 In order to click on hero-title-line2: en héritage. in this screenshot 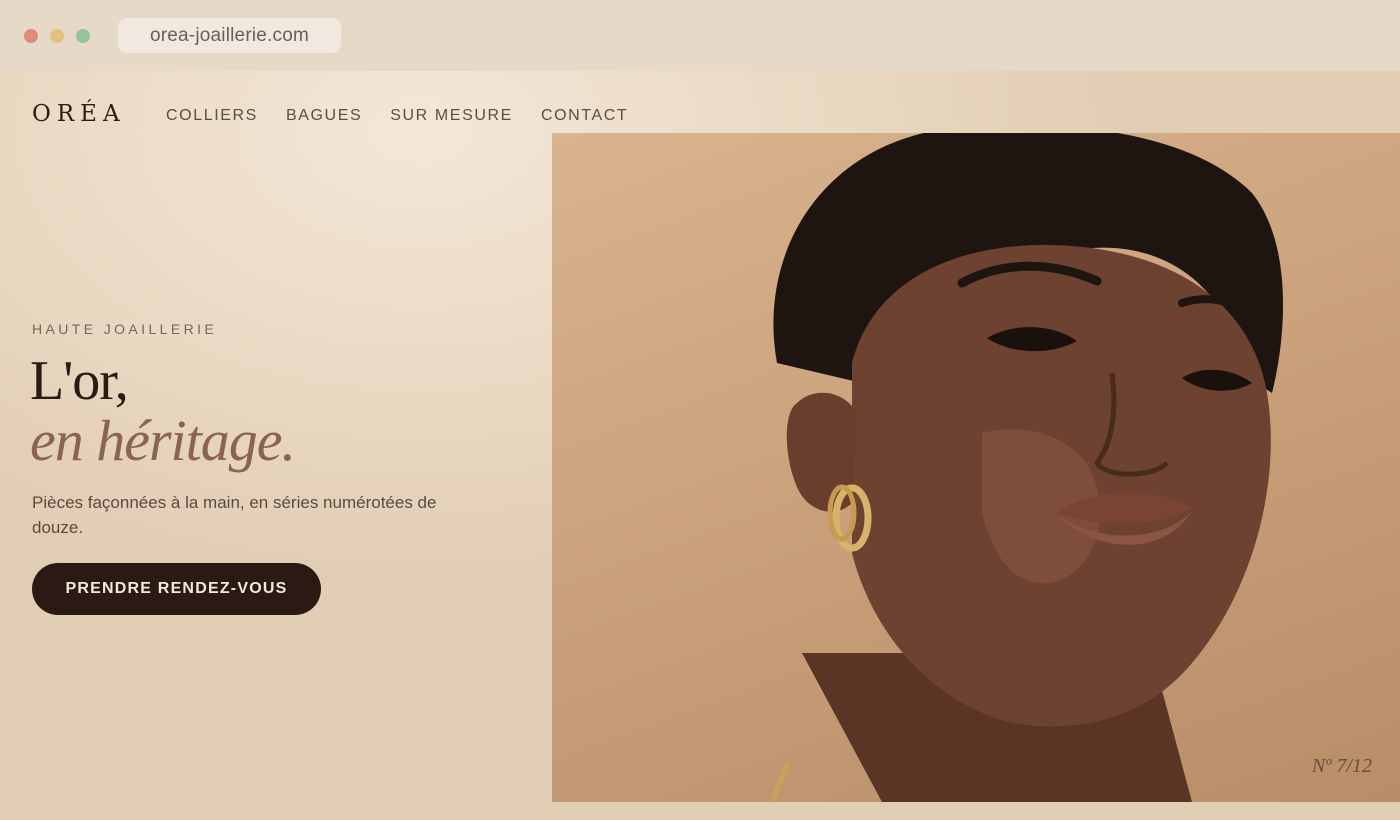, I will do `click(163, 440)`.